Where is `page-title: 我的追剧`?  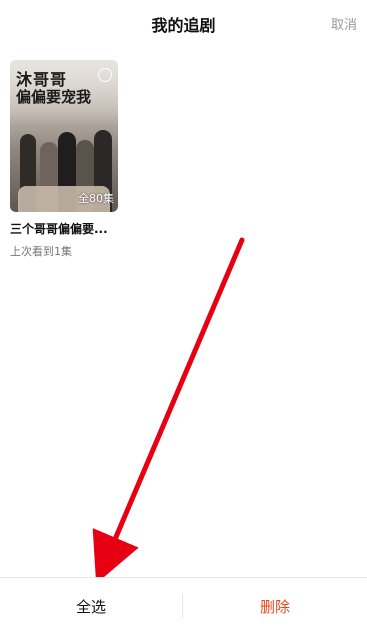 page-title: 我的追剧 is located at coordinates (183, 25).